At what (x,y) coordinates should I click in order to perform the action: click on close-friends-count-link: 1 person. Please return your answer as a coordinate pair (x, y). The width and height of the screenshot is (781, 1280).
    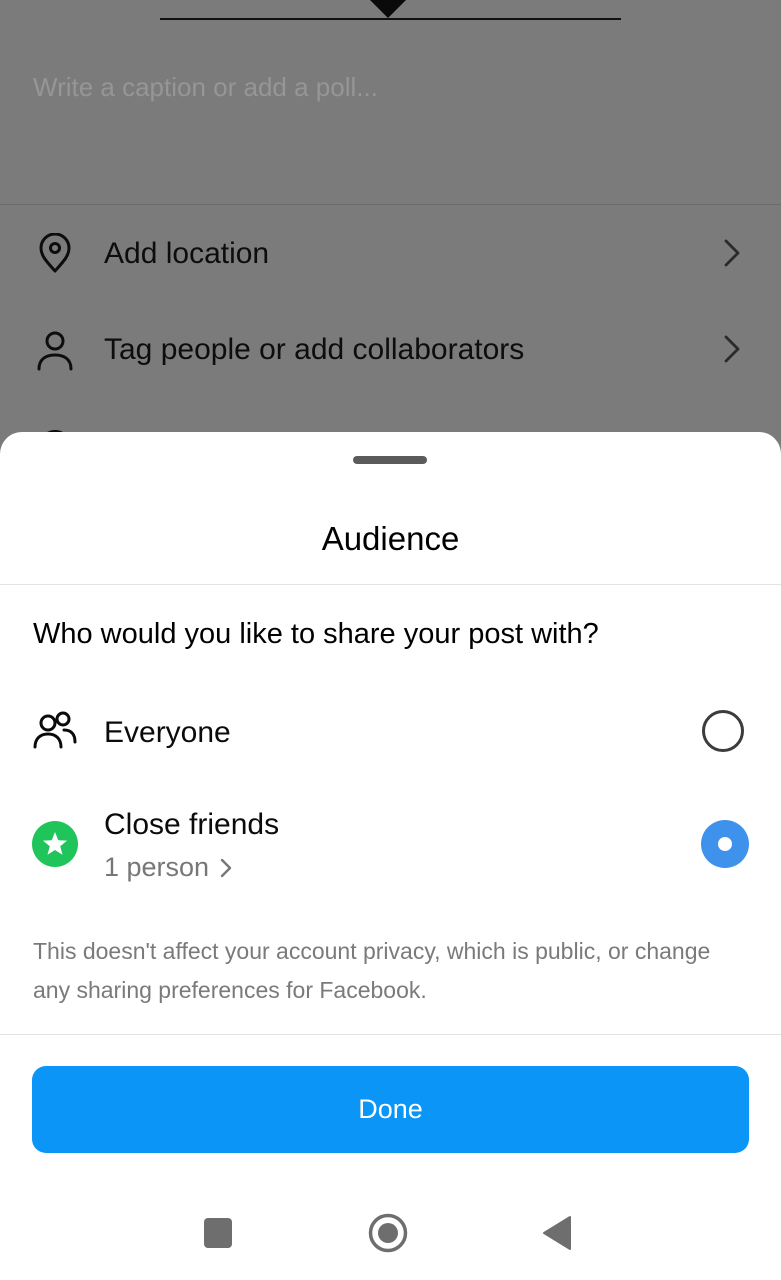
    Looking at the image, I should click on (168, 867).